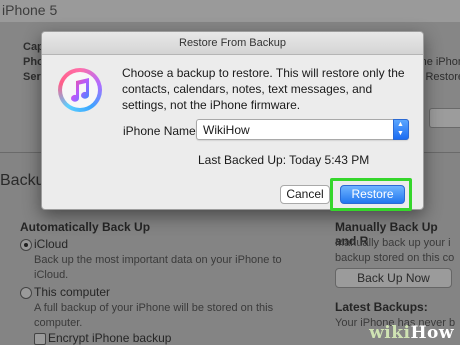 This screenshot has width=460, height=345. What do you see at coordinates (40, 339) in the screenshot?
I see `encrypt-backup-checkbox` at bounding box center [40, 339].